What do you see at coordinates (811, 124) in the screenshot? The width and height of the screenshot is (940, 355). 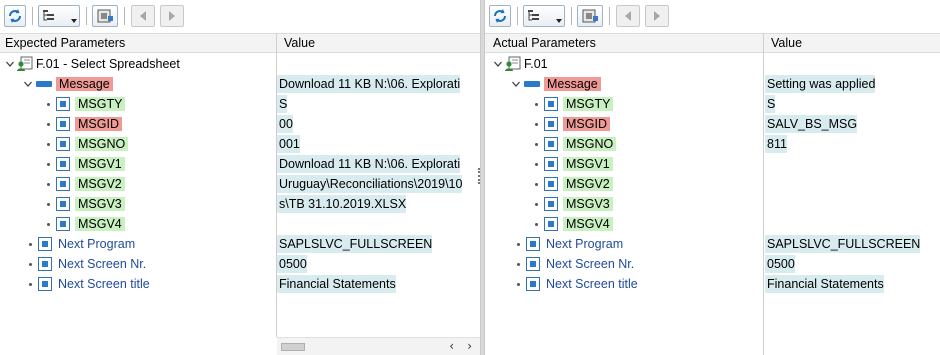 I see `param-value: SALV_BS_MSG` at bounding box center [811, 124].